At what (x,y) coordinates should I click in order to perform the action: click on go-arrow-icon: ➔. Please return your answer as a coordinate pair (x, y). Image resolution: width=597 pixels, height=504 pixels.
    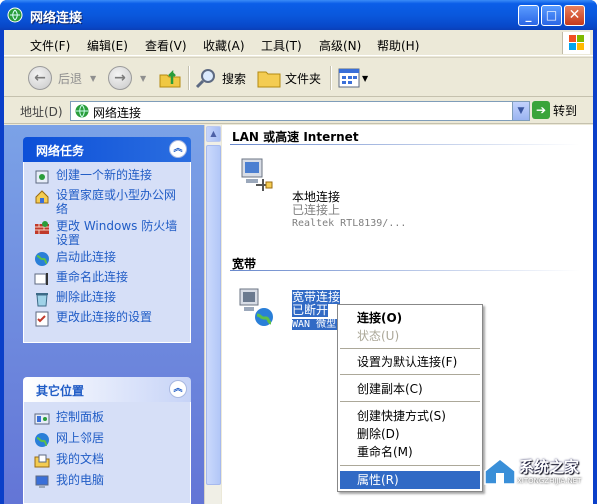
    Looking at the image, I should click on (541, 110).